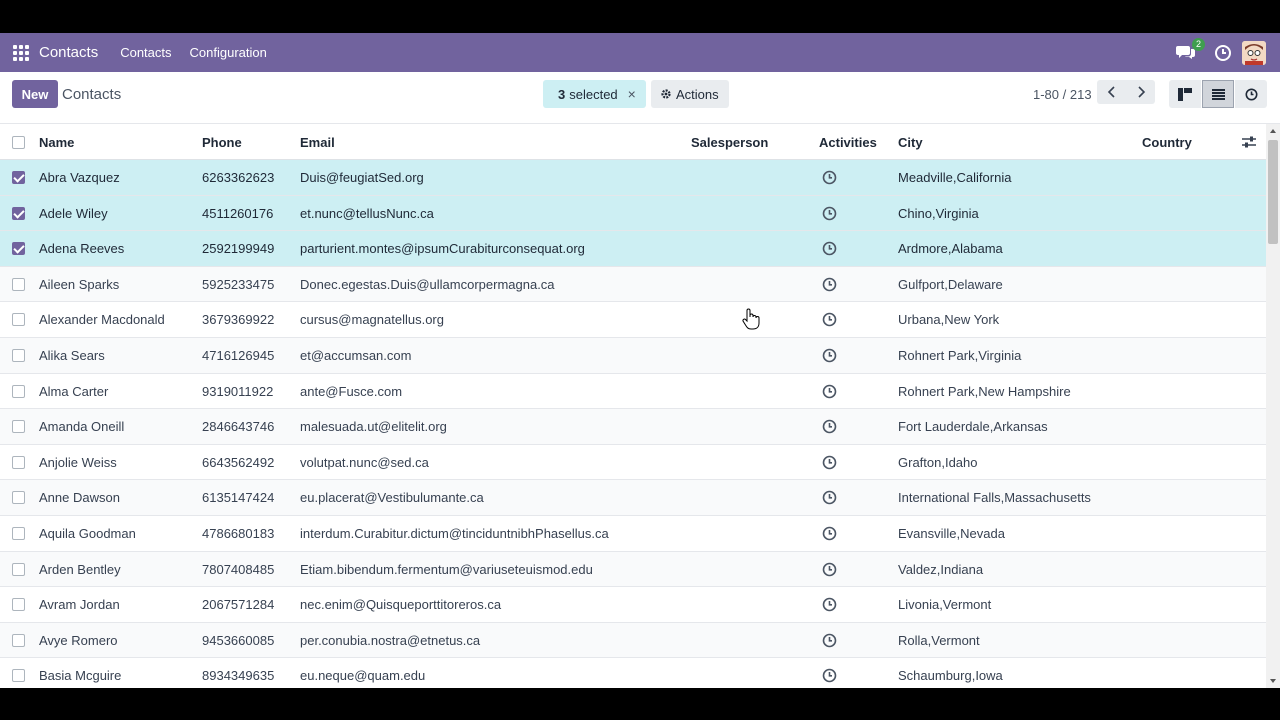  I want to click on vertical-scrollbar, so click(1273, 406).